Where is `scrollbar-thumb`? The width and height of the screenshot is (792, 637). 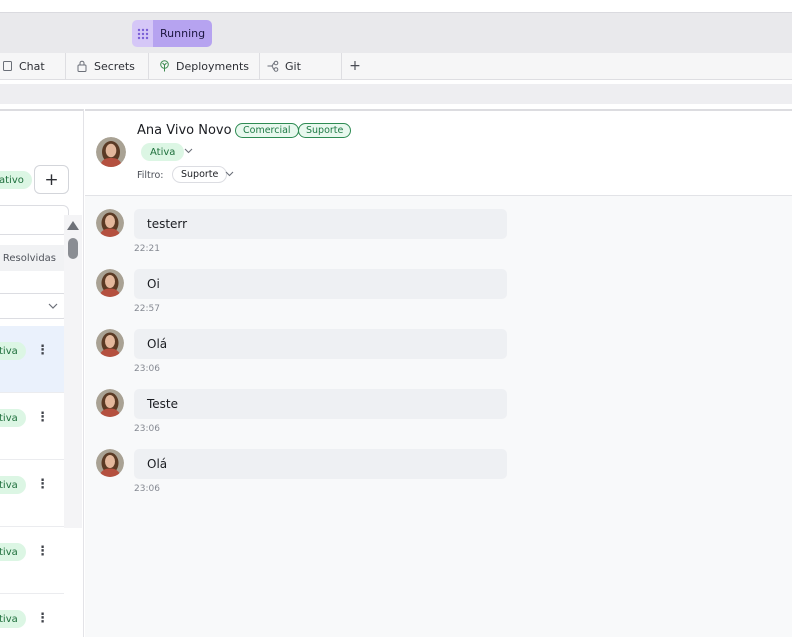
scrollbar-thumb is located at coordinates (73, 248).